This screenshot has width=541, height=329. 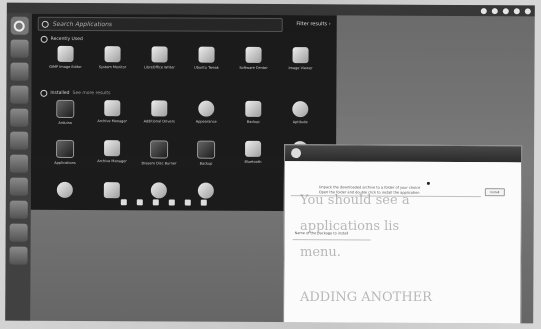 I want to click on applications-lens-icon, so click(x=139, y=202).